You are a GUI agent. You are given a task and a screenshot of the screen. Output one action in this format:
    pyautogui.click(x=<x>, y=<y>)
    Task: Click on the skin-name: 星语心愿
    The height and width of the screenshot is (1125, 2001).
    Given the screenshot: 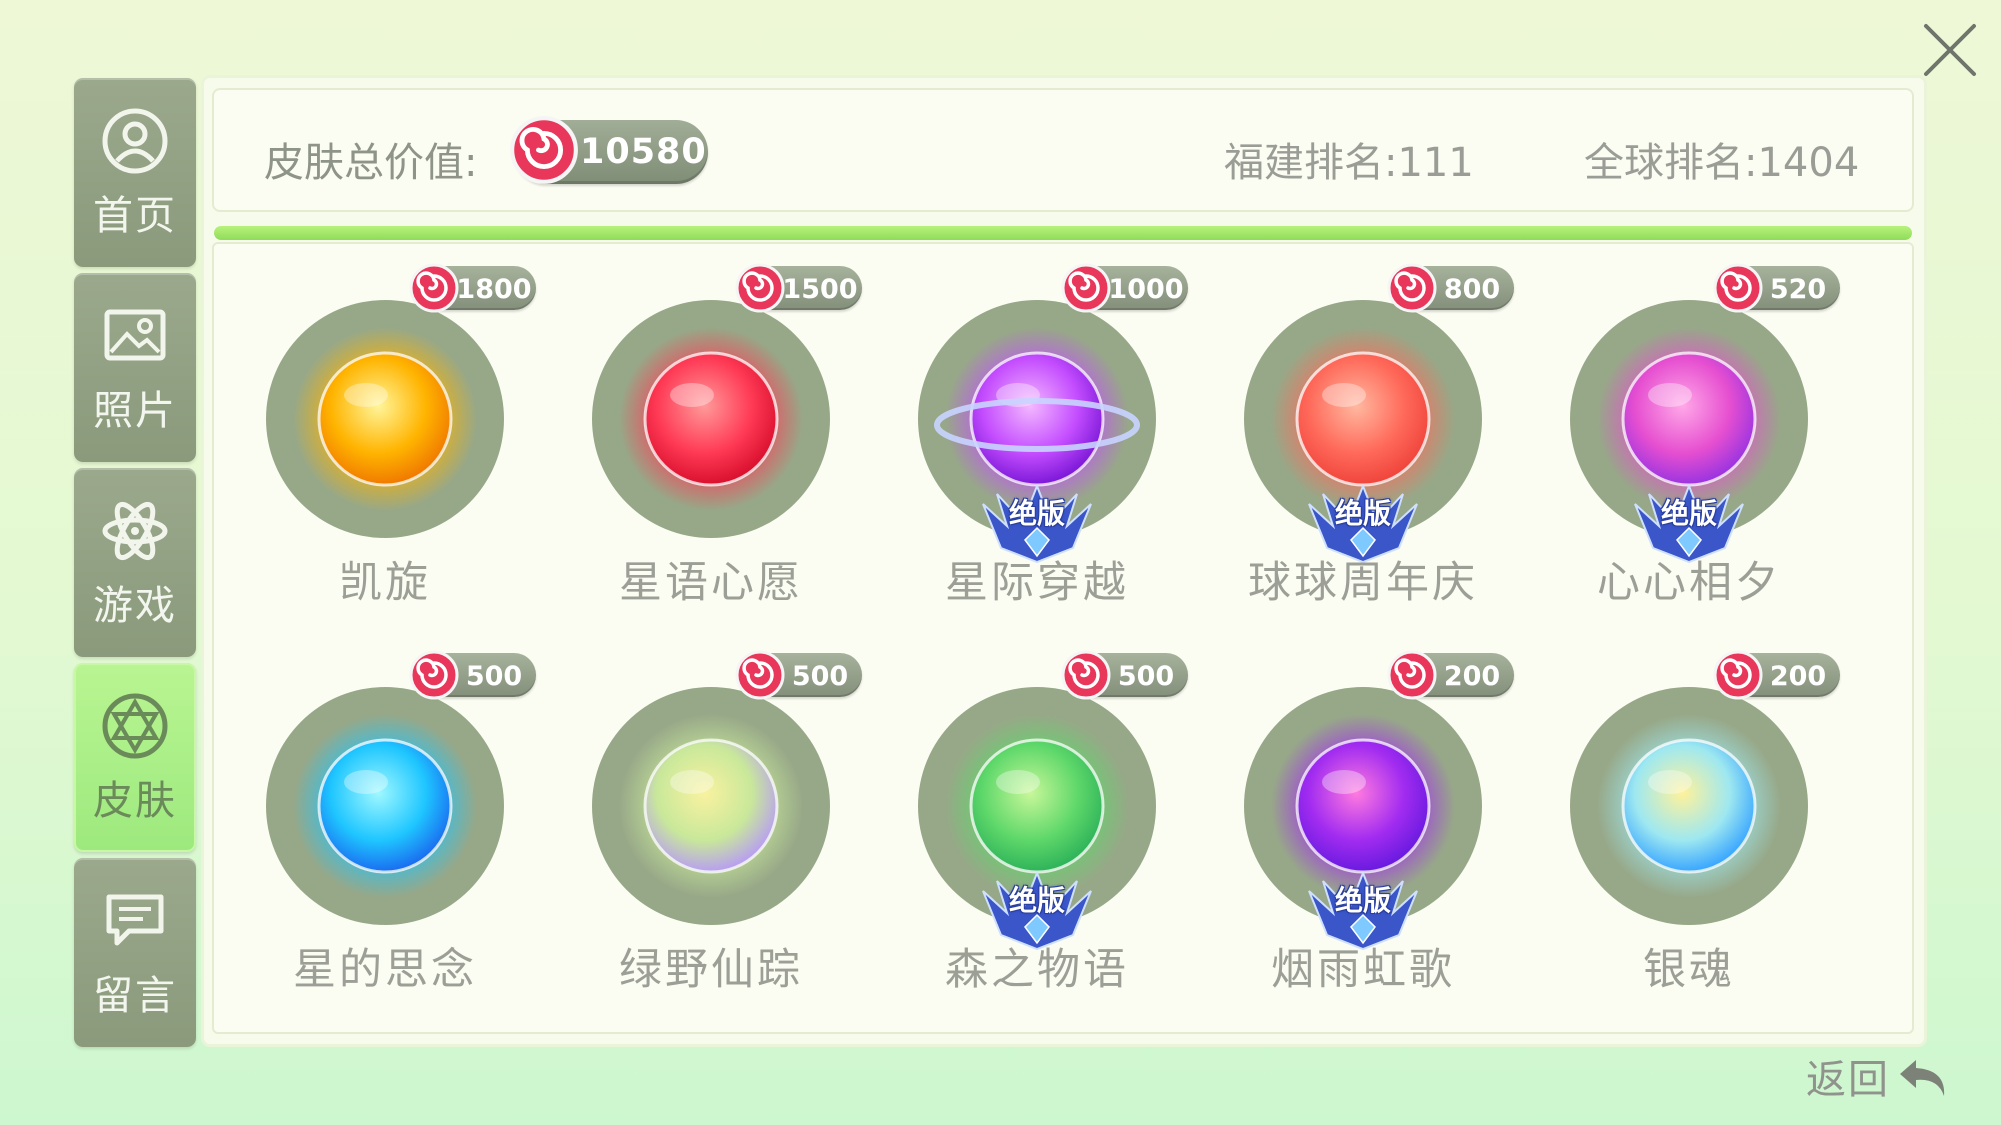 What is the action you would take?
    pyautogui.click(x=711, y=583)
    